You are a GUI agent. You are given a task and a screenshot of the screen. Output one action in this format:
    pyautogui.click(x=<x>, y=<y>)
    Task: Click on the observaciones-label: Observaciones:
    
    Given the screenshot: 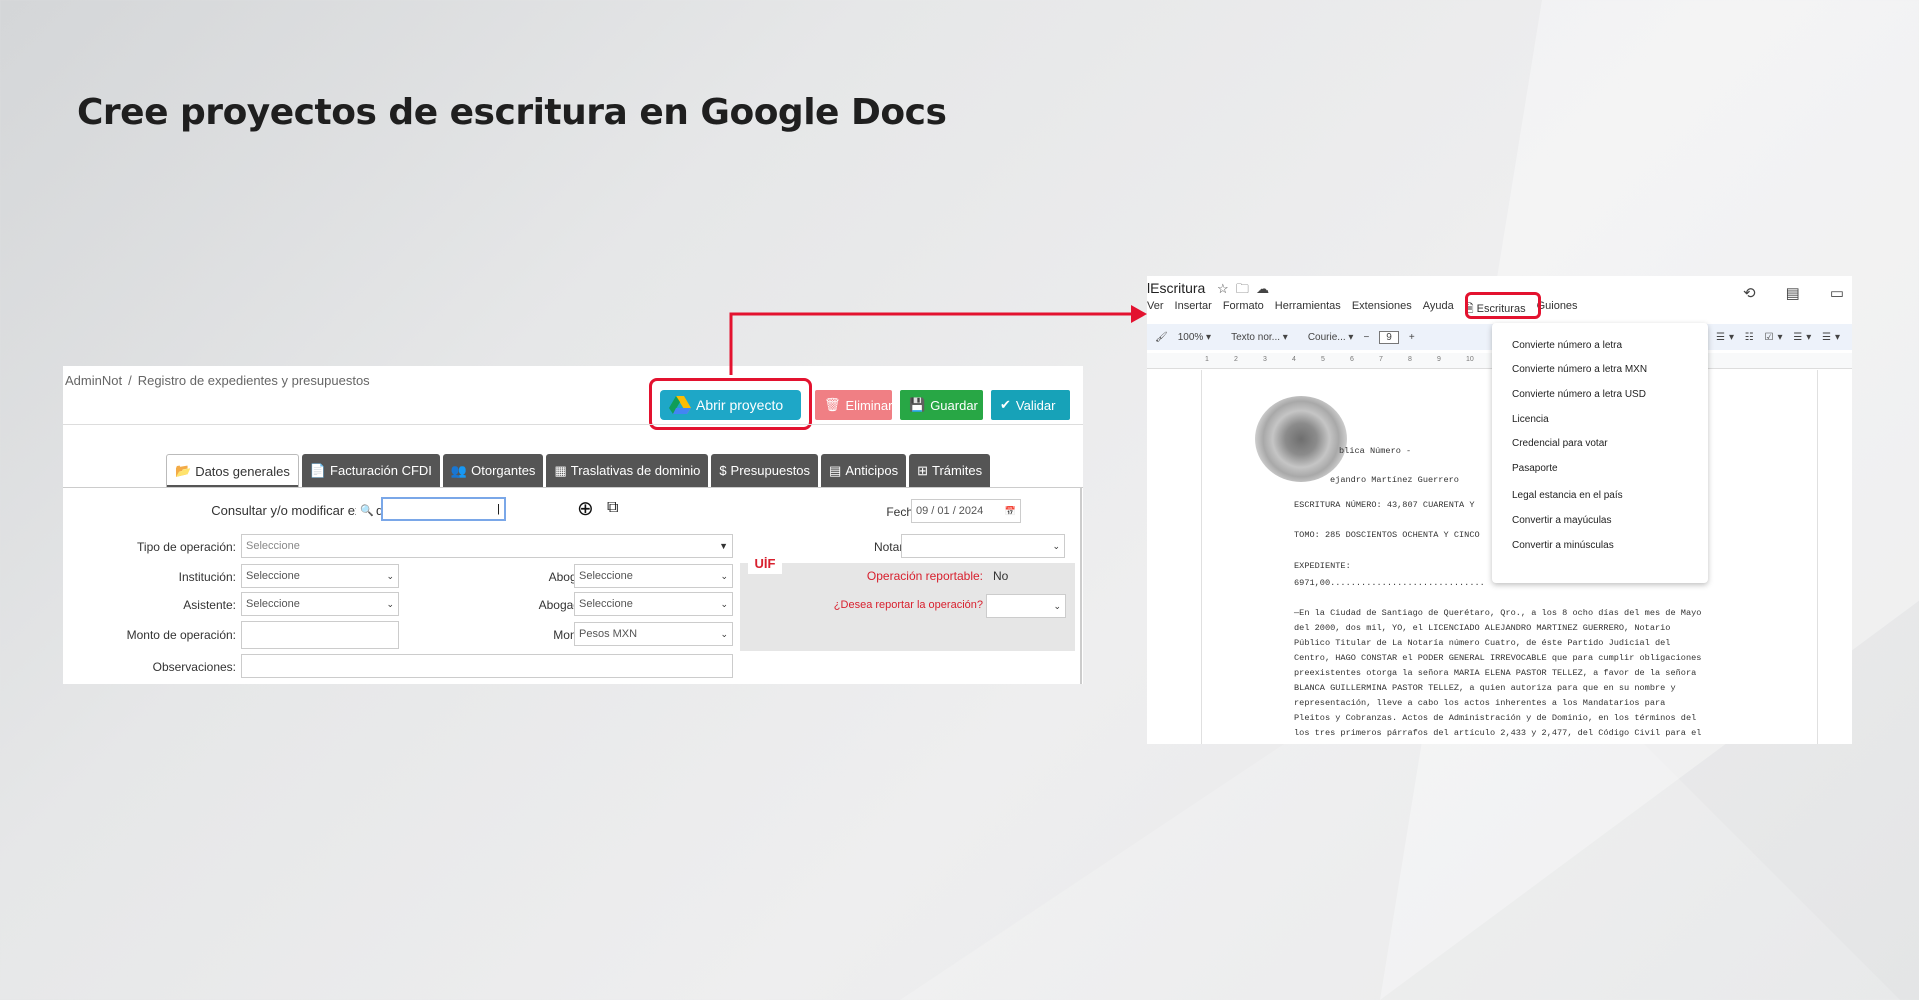 What is the action you would take?
    pyautogui.click(x=194, y=667)
    